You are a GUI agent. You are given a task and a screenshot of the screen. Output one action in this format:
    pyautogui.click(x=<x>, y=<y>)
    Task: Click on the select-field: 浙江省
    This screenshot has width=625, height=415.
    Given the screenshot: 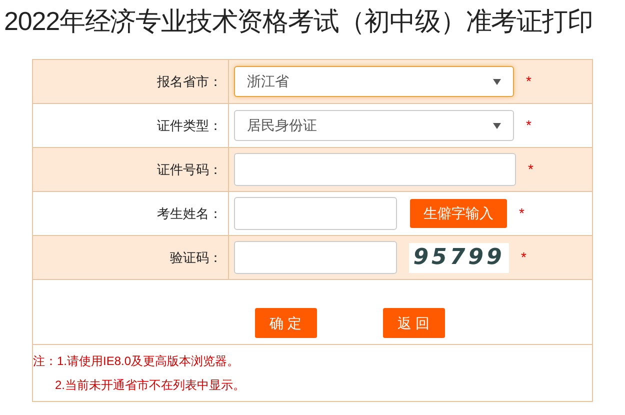 What is the action you would take?
    pyautogui.click(x=374, y=81)
    